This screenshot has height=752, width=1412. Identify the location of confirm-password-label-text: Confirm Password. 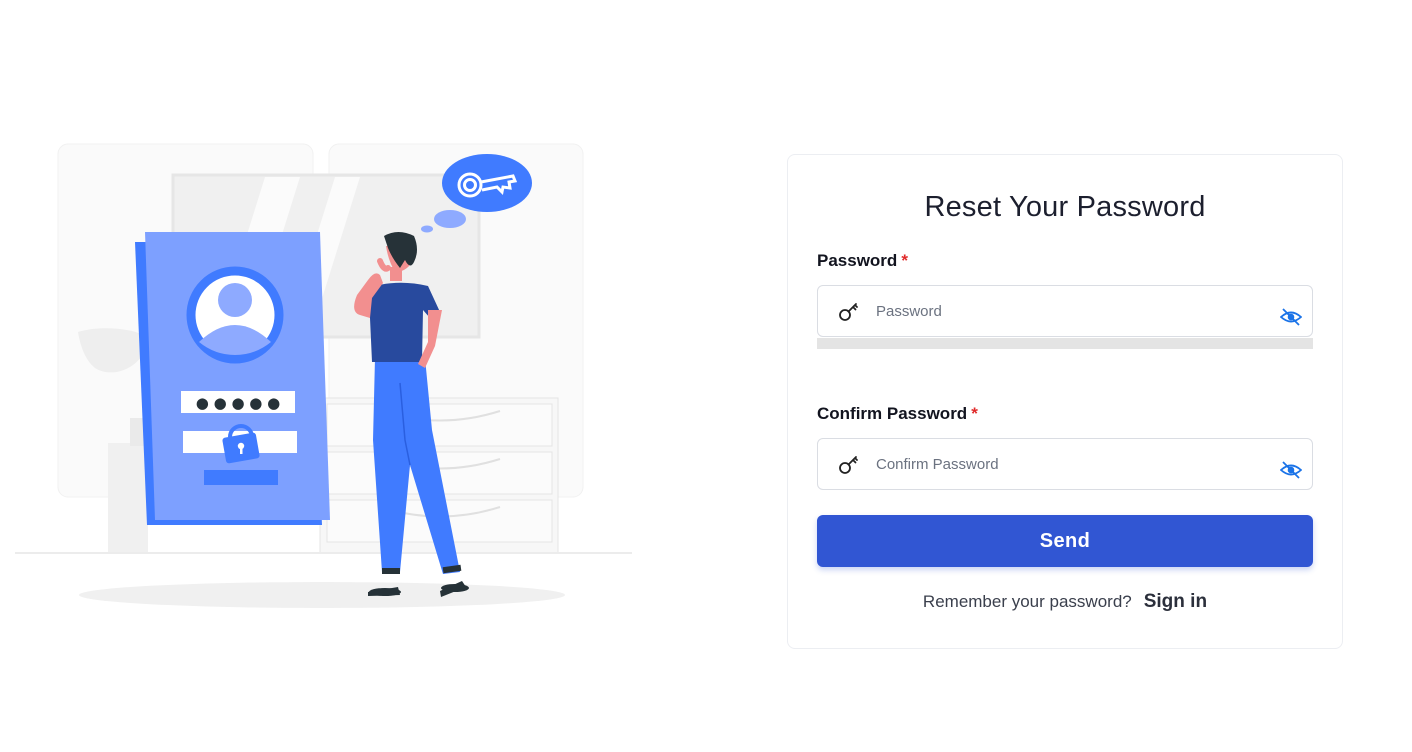
(892, 413).